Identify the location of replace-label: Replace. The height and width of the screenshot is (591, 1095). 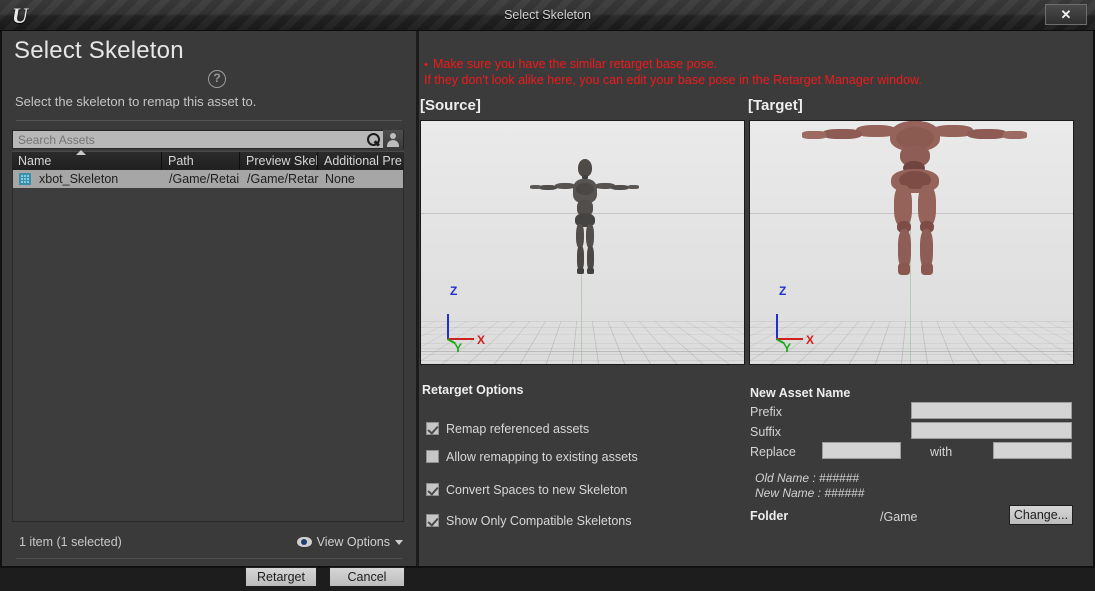
(773, 452).